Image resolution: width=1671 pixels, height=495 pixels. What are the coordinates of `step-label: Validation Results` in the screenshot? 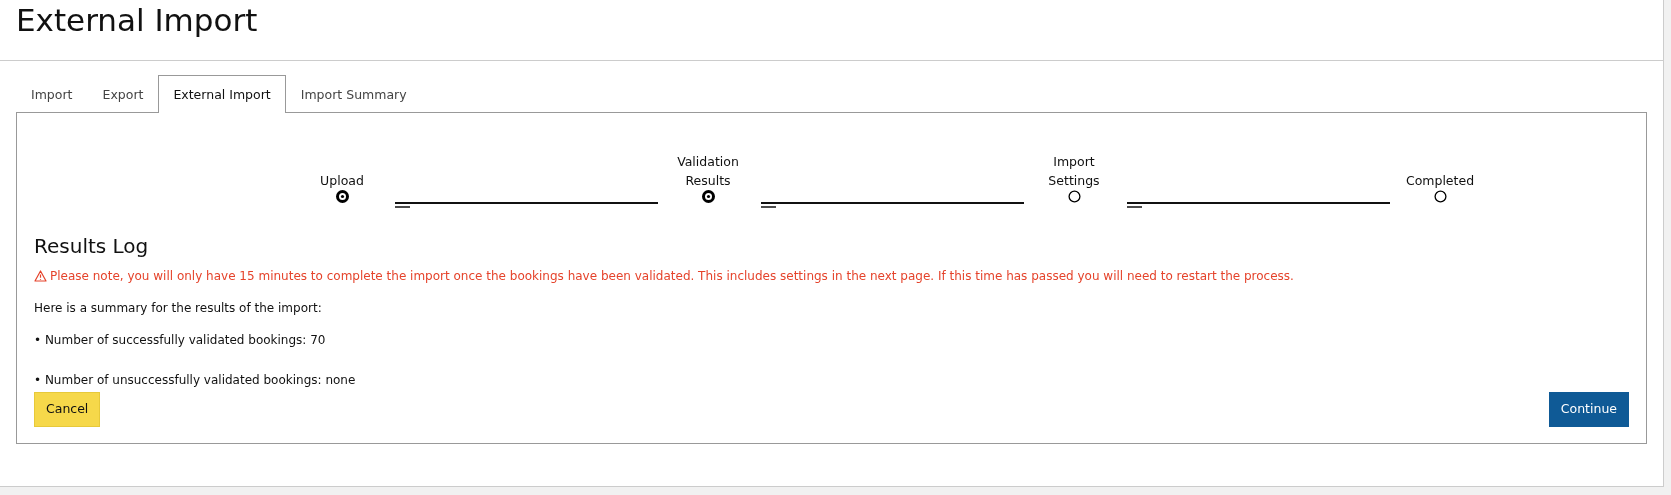 It's located at (708, 171).